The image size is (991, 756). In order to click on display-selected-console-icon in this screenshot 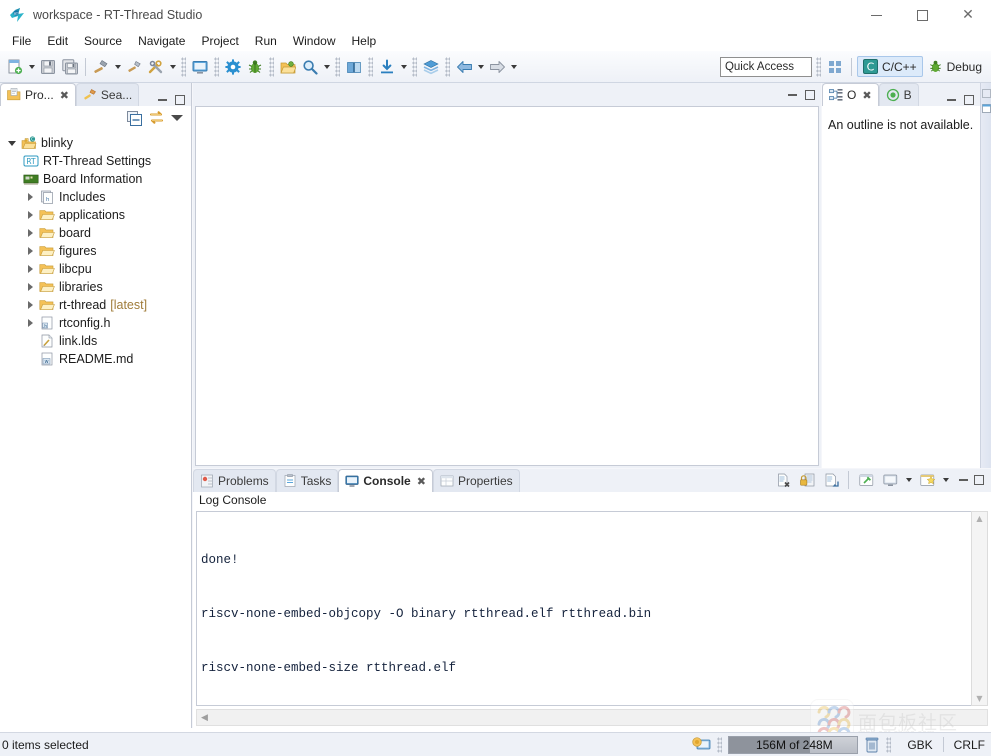, I will do `click(890, 480)`.